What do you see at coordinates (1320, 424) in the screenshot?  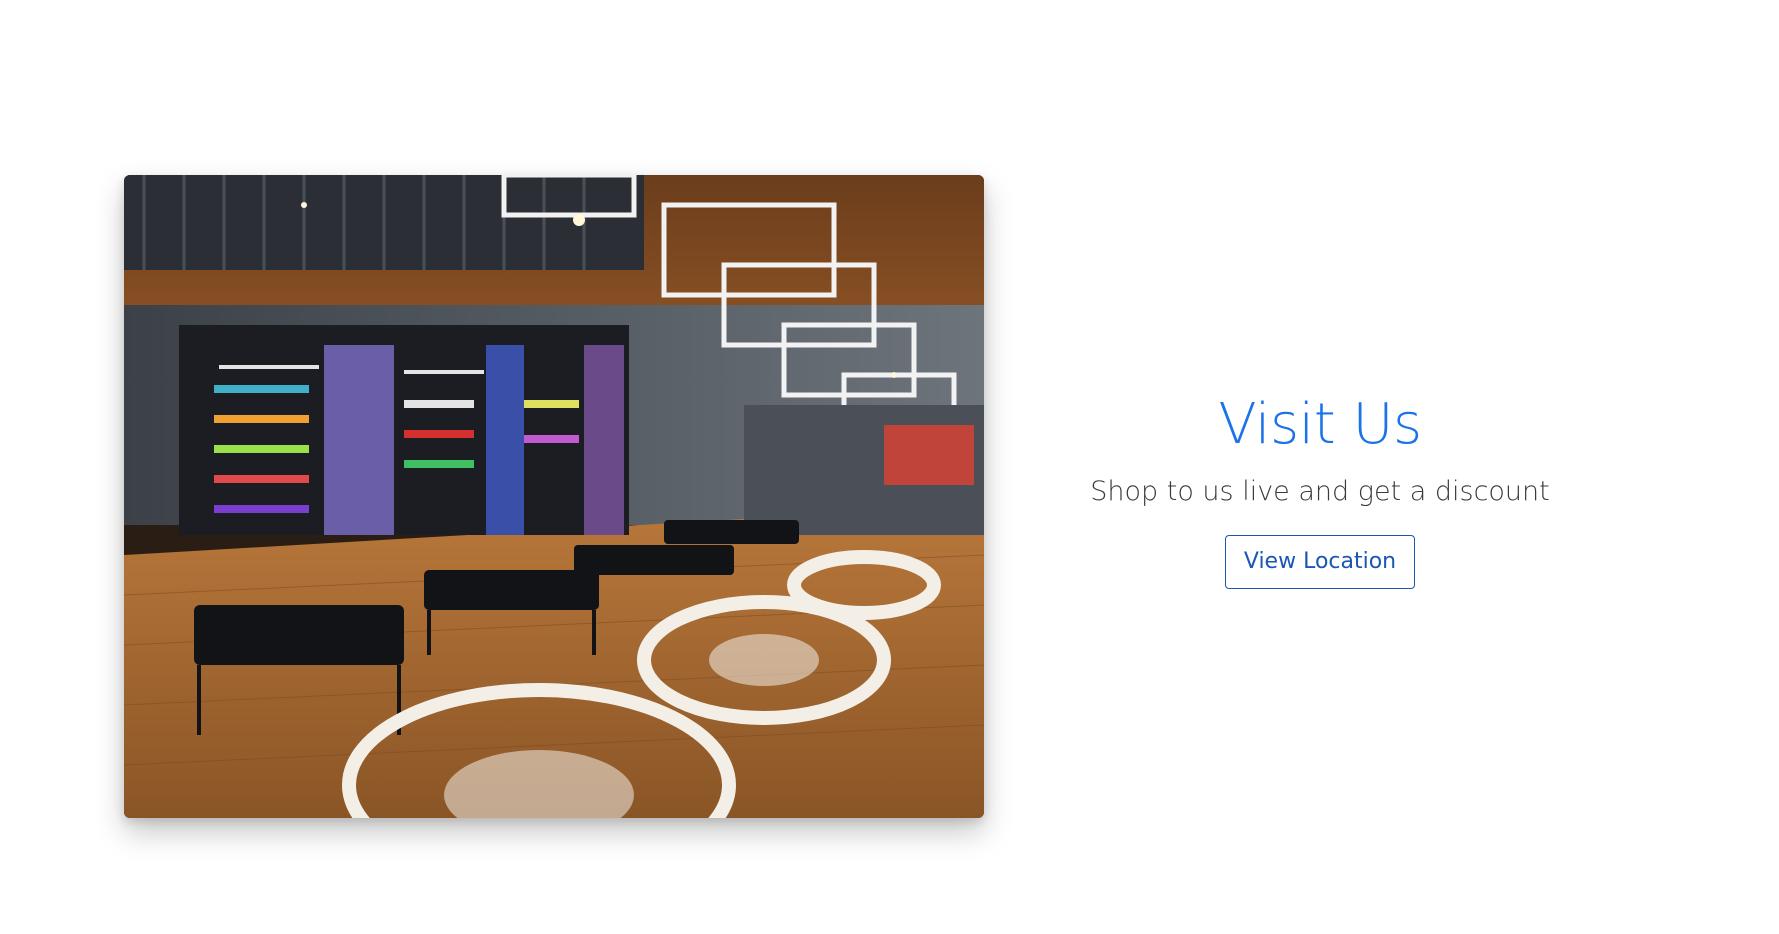 I see `visit-us-title: Visit Us` at bounding box center [1320, 424].